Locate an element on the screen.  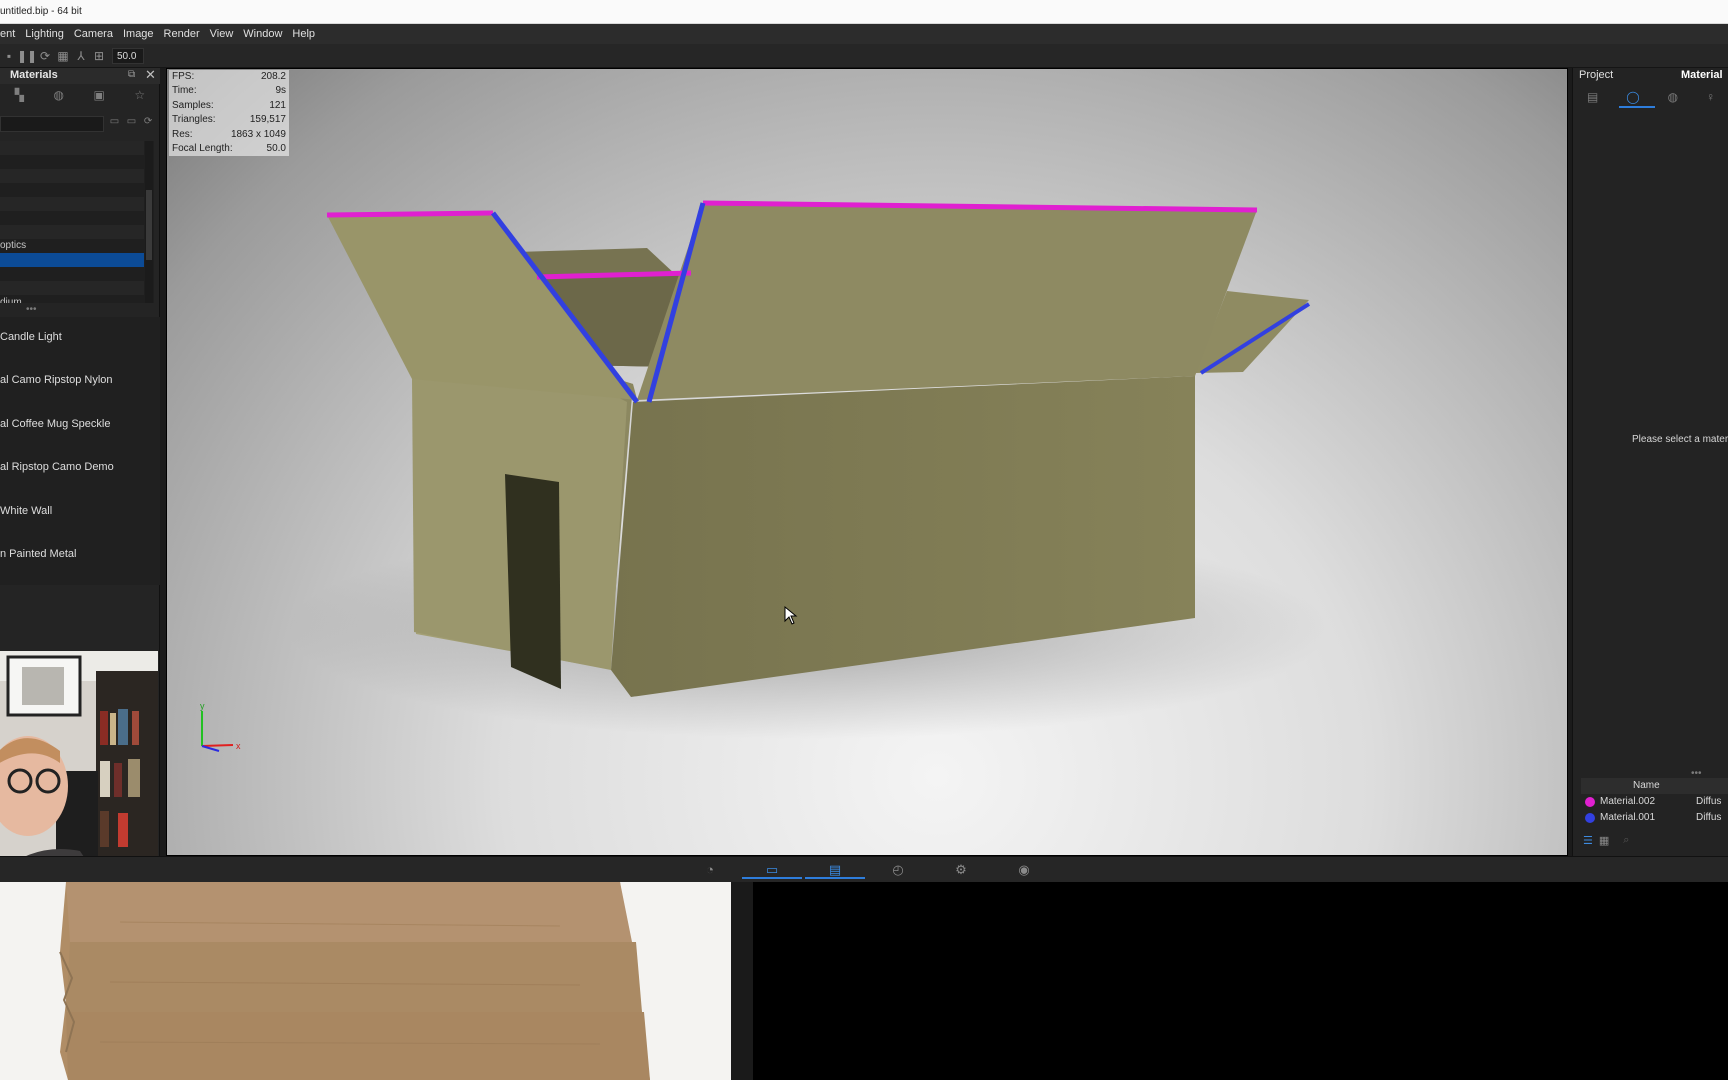
axis-x-line is located at coordinates (217, 745).